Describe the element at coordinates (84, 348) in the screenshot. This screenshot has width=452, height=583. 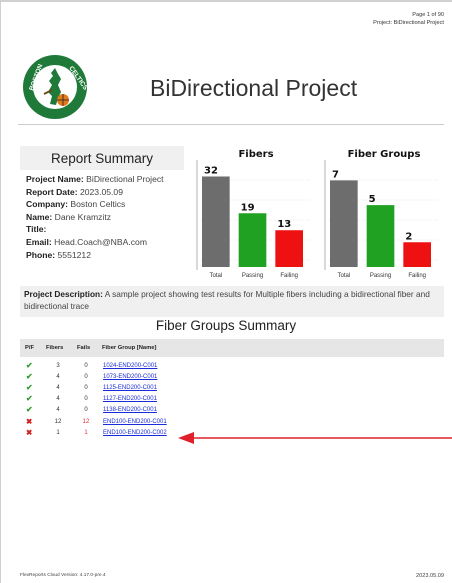
I see `col-fails: Fails` at that location.